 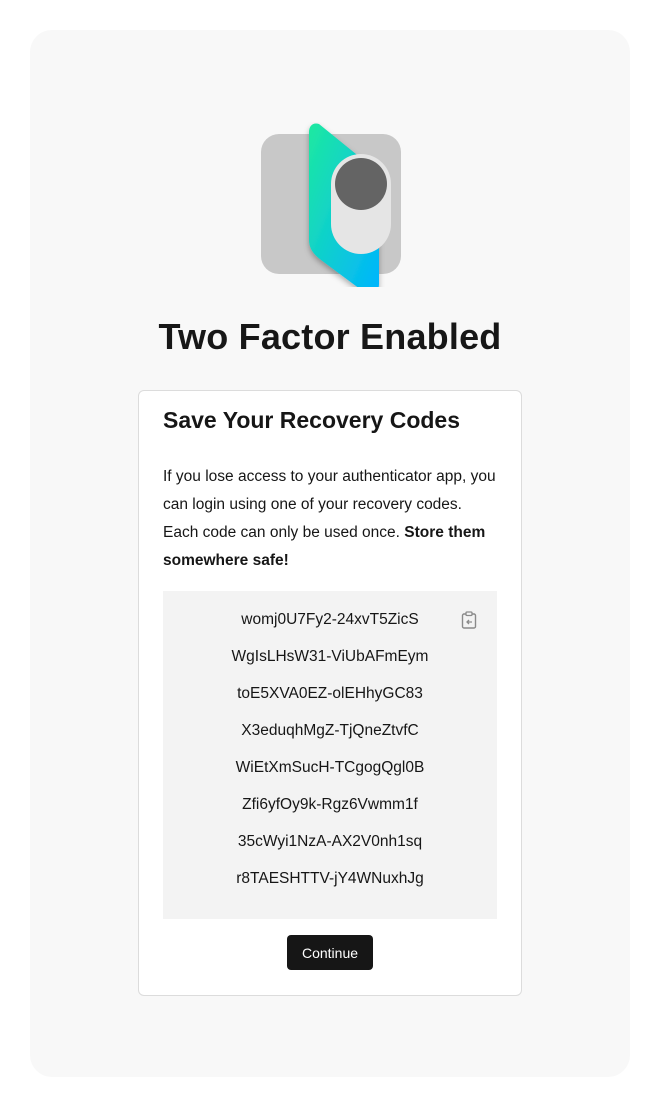 What do you see at coordinates (350, 205) in the screenshot?
I see `toggle-switch-icon` at bounding box center [350, 205].